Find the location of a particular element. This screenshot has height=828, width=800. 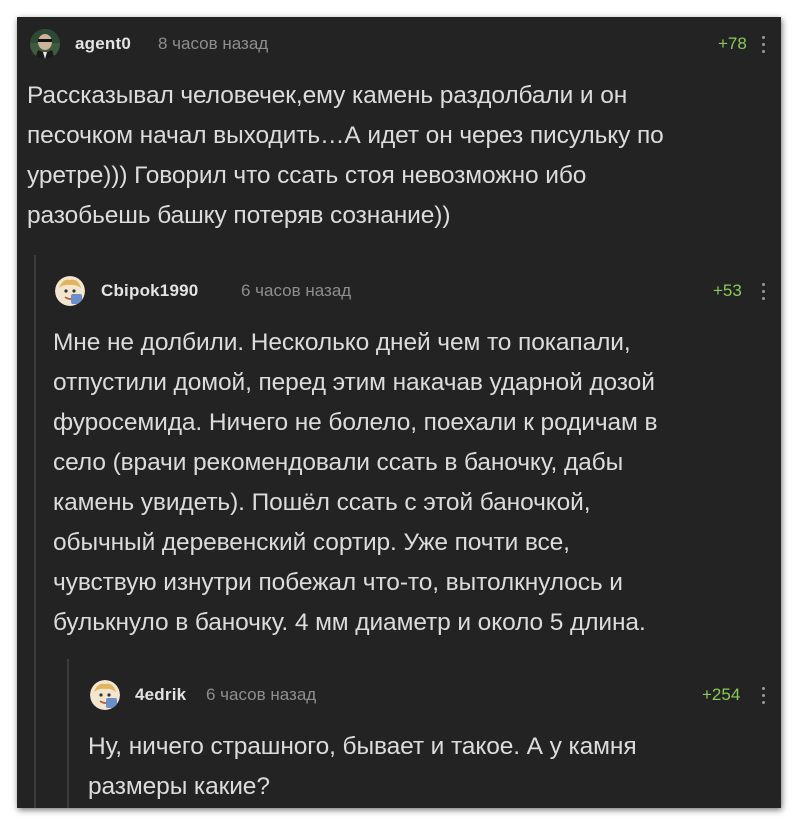

comment-text-line: разобьешь башку потеряв сознание)) is located at coordinates (239, 215).